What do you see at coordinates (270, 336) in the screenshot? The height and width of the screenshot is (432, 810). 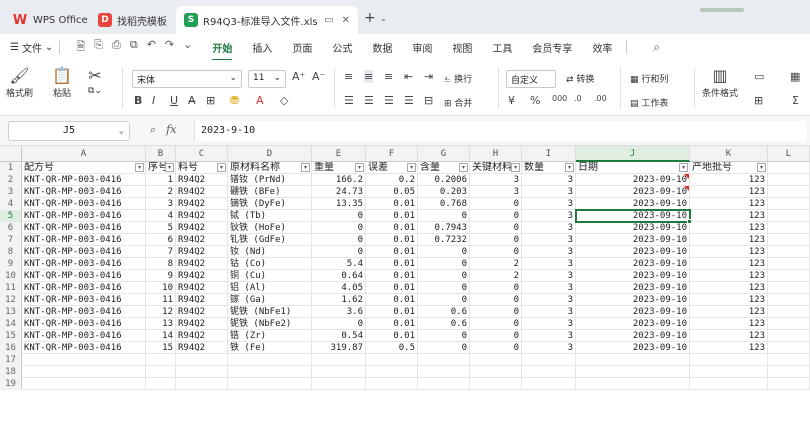 I see `table-cell: 锆 (Zr)` at bounding box center [270, 336].